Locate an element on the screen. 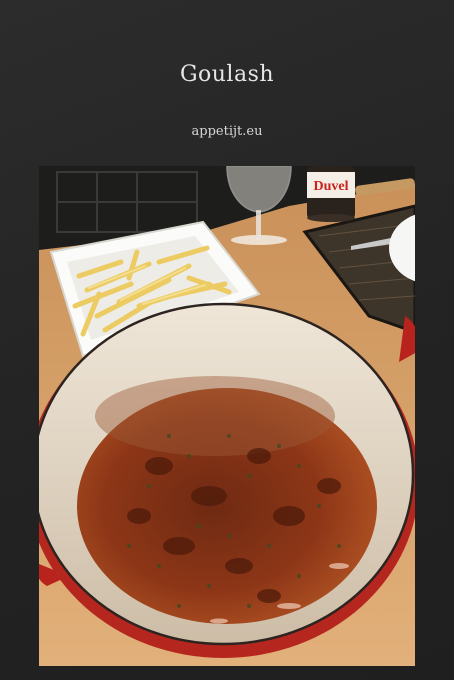 This screenshot has height=680, width=454. beer-bottle: Duvel is located at coordinates (331, 194).